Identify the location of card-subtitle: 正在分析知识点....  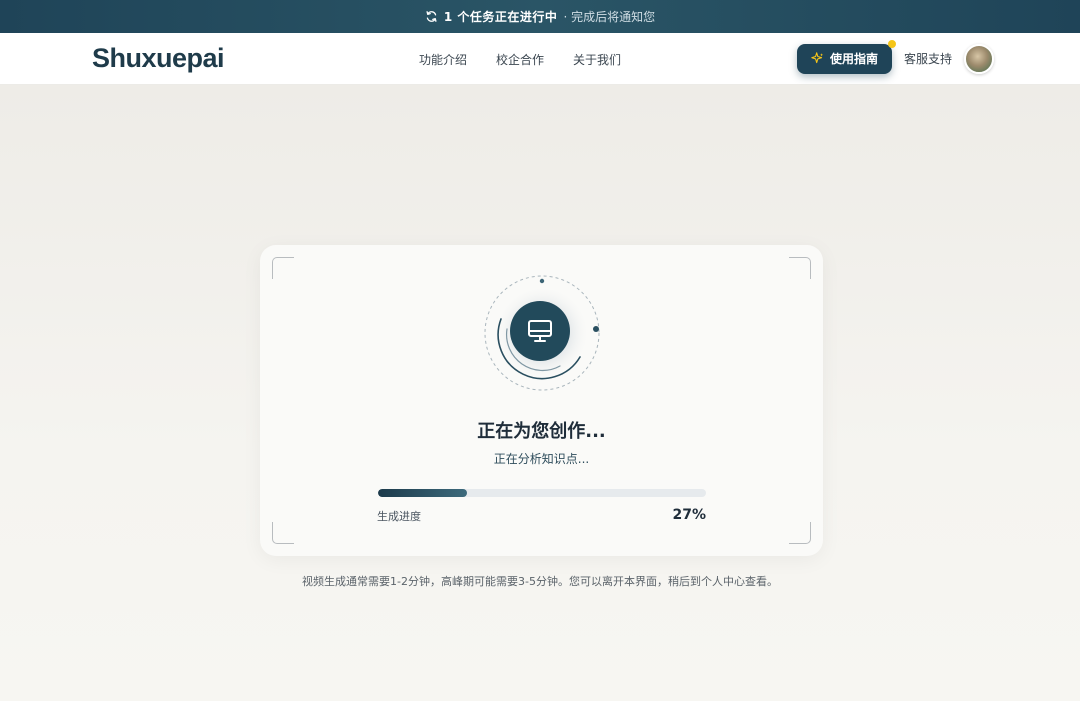
(541, 459).